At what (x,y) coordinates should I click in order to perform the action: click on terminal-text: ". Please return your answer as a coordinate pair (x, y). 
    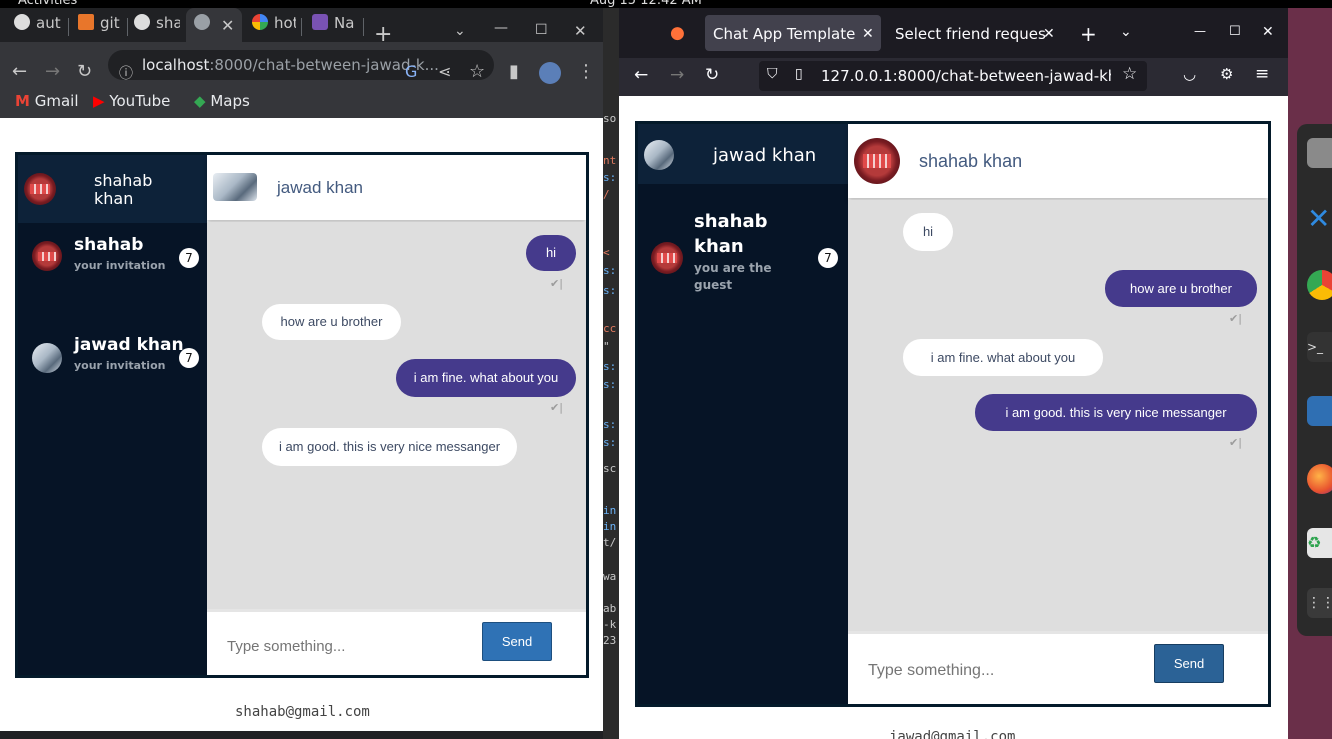
    Looking at the image, I should click on (606, 346).